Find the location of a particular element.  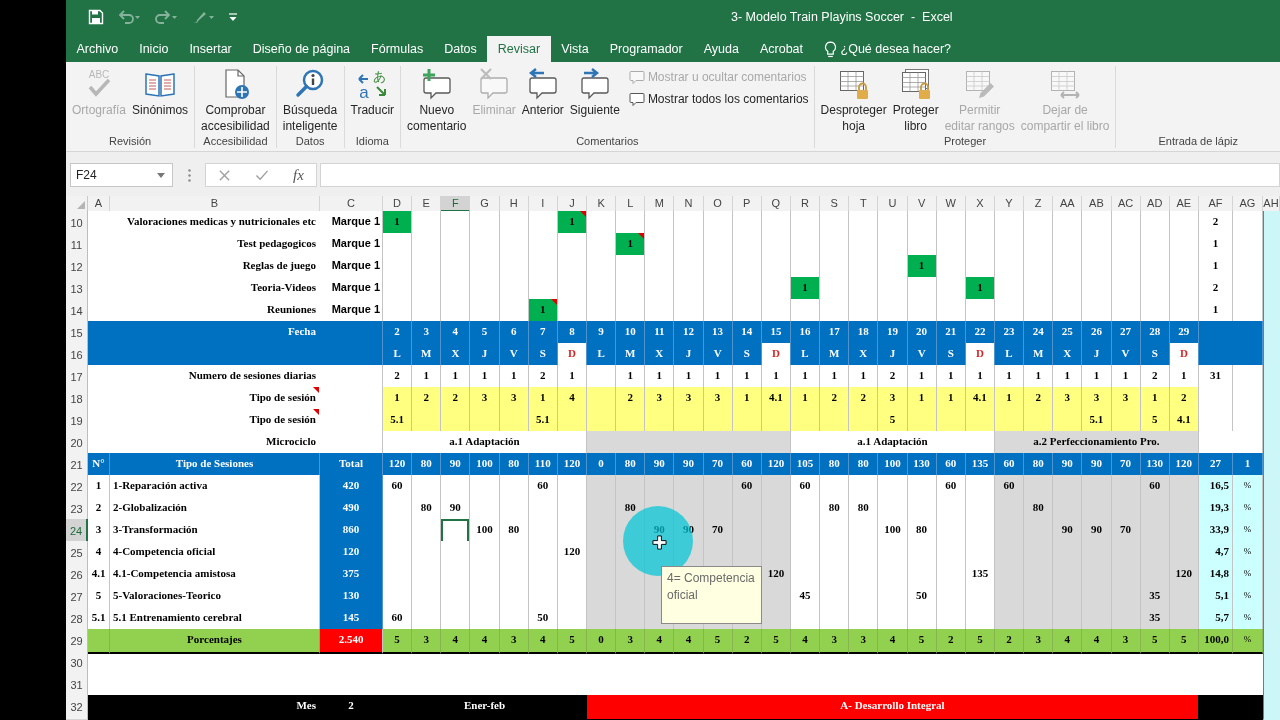

column-header: F is located at coordinates (456, 204).